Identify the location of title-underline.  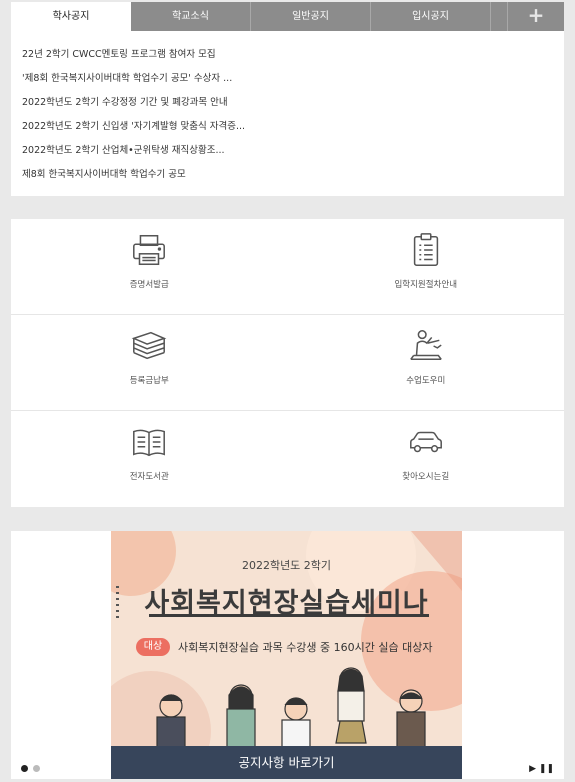
(289, 615).